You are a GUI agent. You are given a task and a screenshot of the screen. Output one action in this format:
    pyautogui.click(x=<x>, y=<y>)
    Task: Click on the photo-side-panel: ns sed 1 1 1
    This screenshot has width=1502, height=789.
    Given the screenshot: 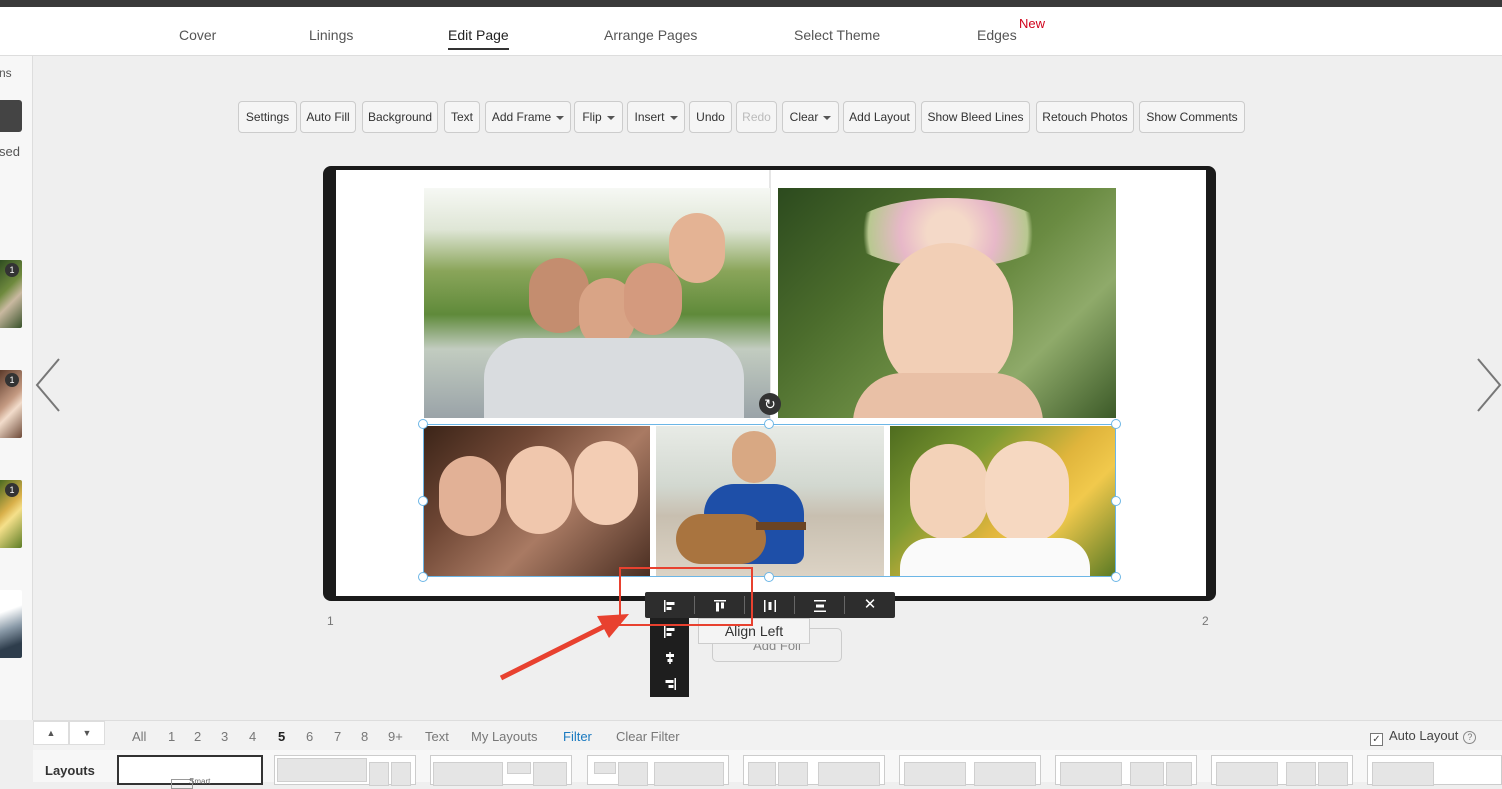 What is the action you would take?
    pyautogui.click(x=16, y=388)
    